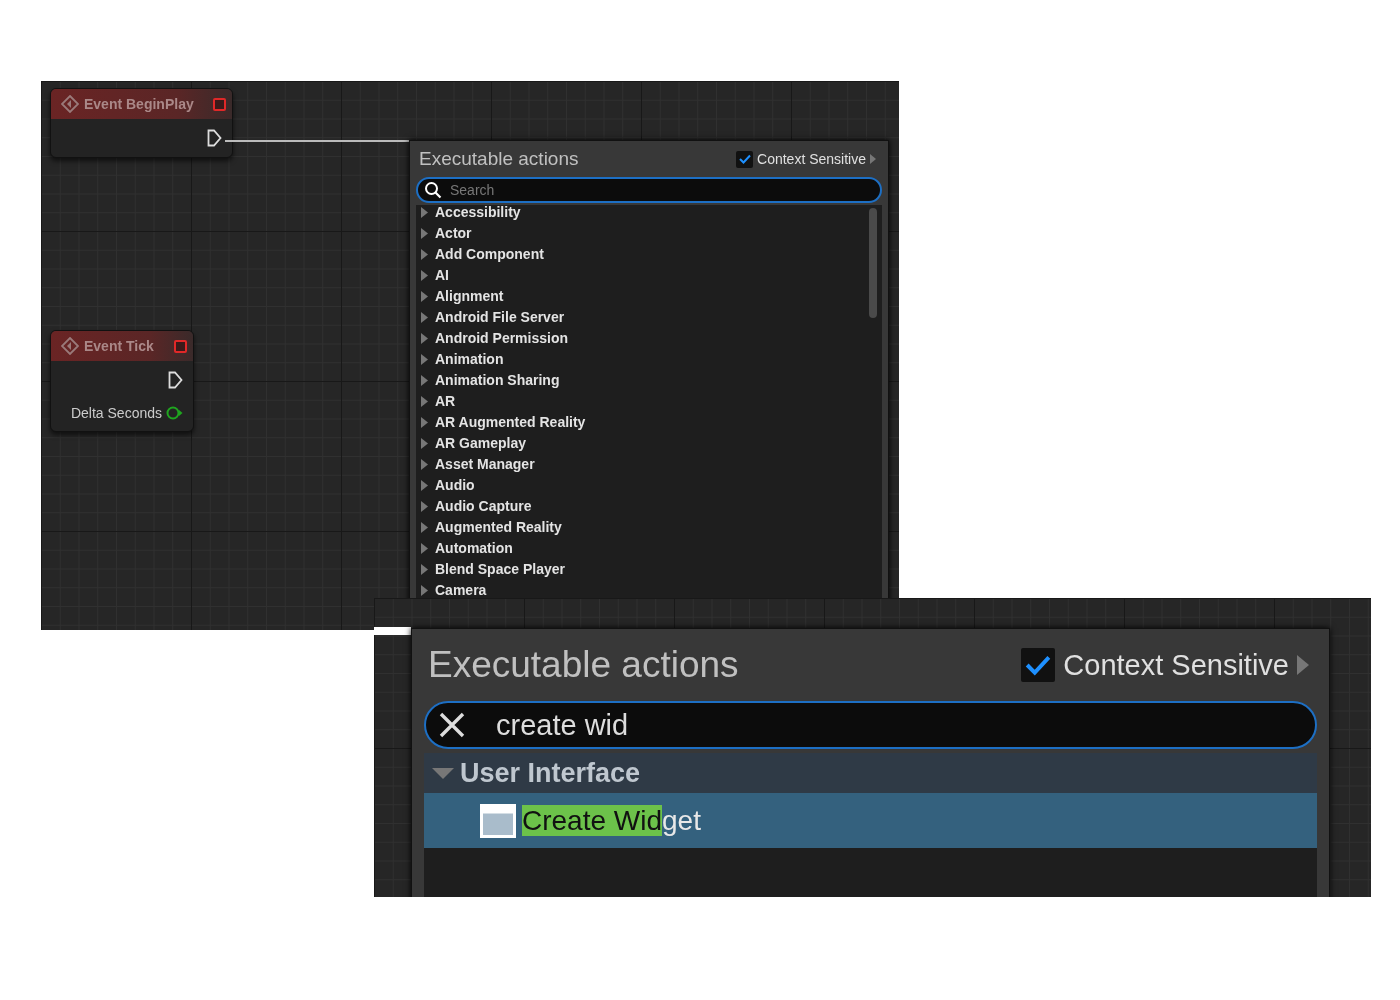 Image resolution: width=1400 pixels, height=1000 pixels. What do you see at coordinates (611, 820) in the screenshot?
I see `action-label: Create Widget` at bounding box center [611, 820].